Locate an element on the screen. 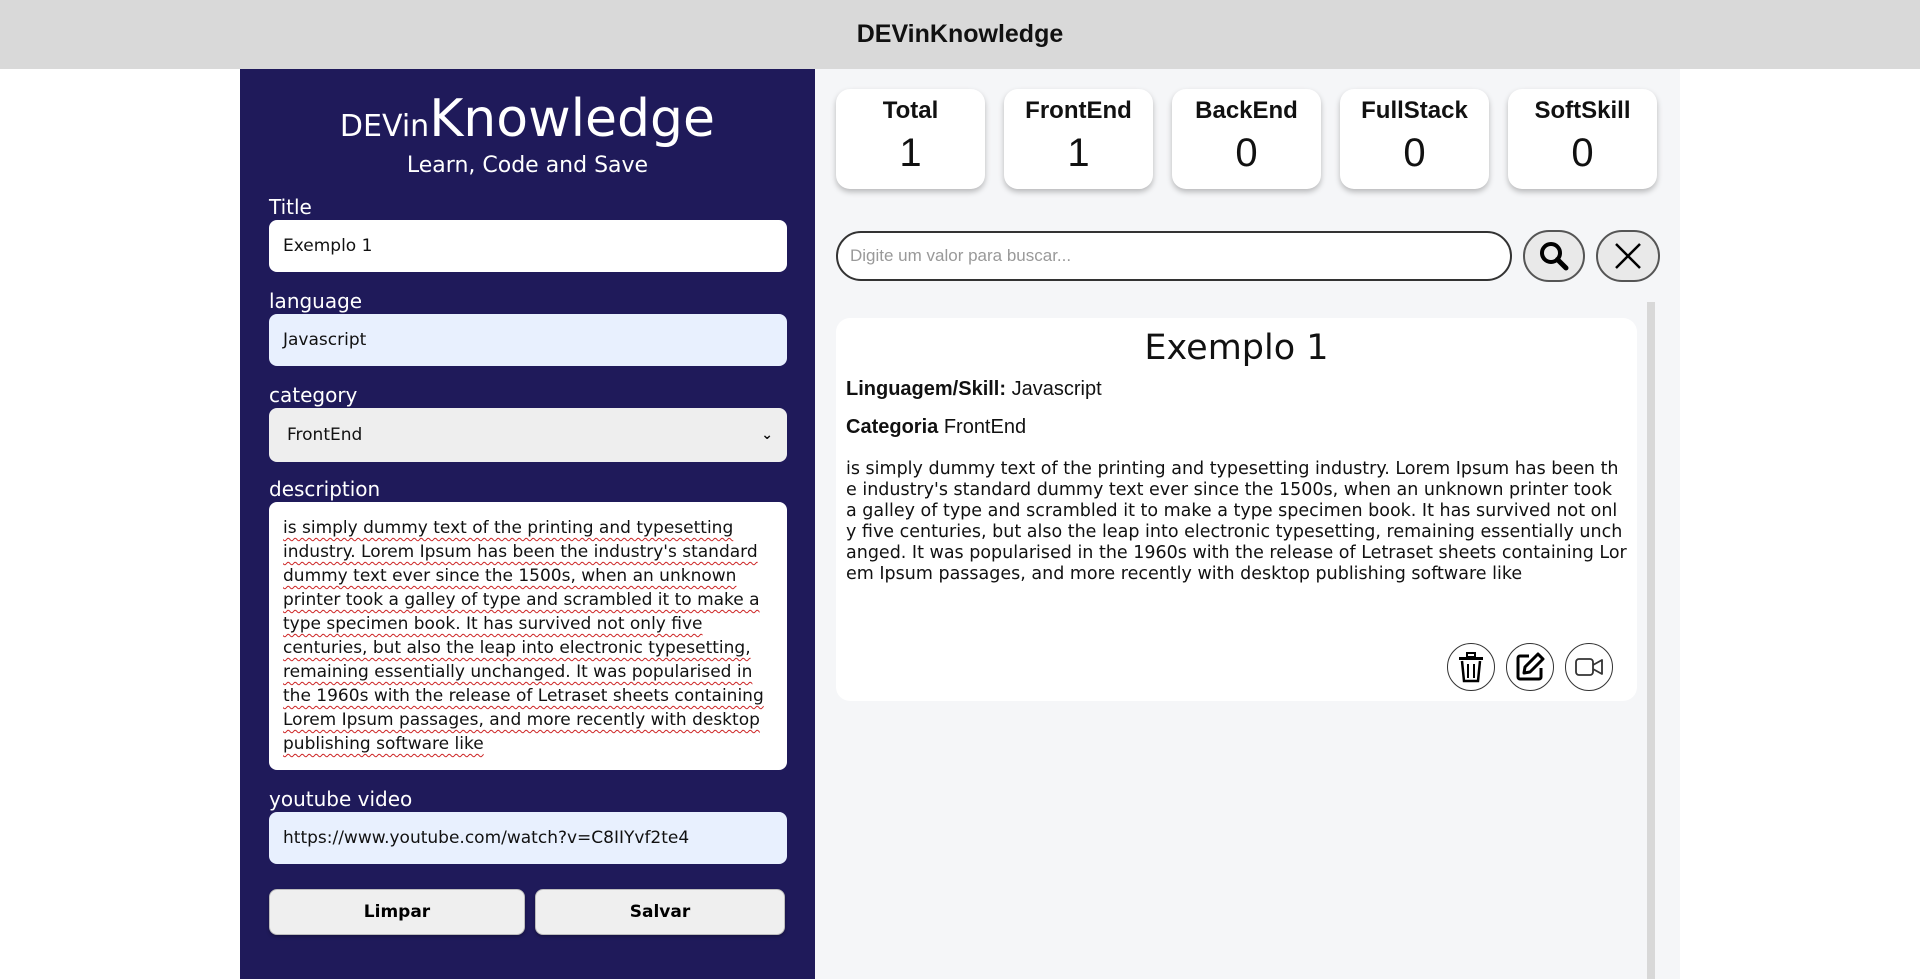 The image size is (1920, 979). edit-icon is located at coordinates (1530, 666).